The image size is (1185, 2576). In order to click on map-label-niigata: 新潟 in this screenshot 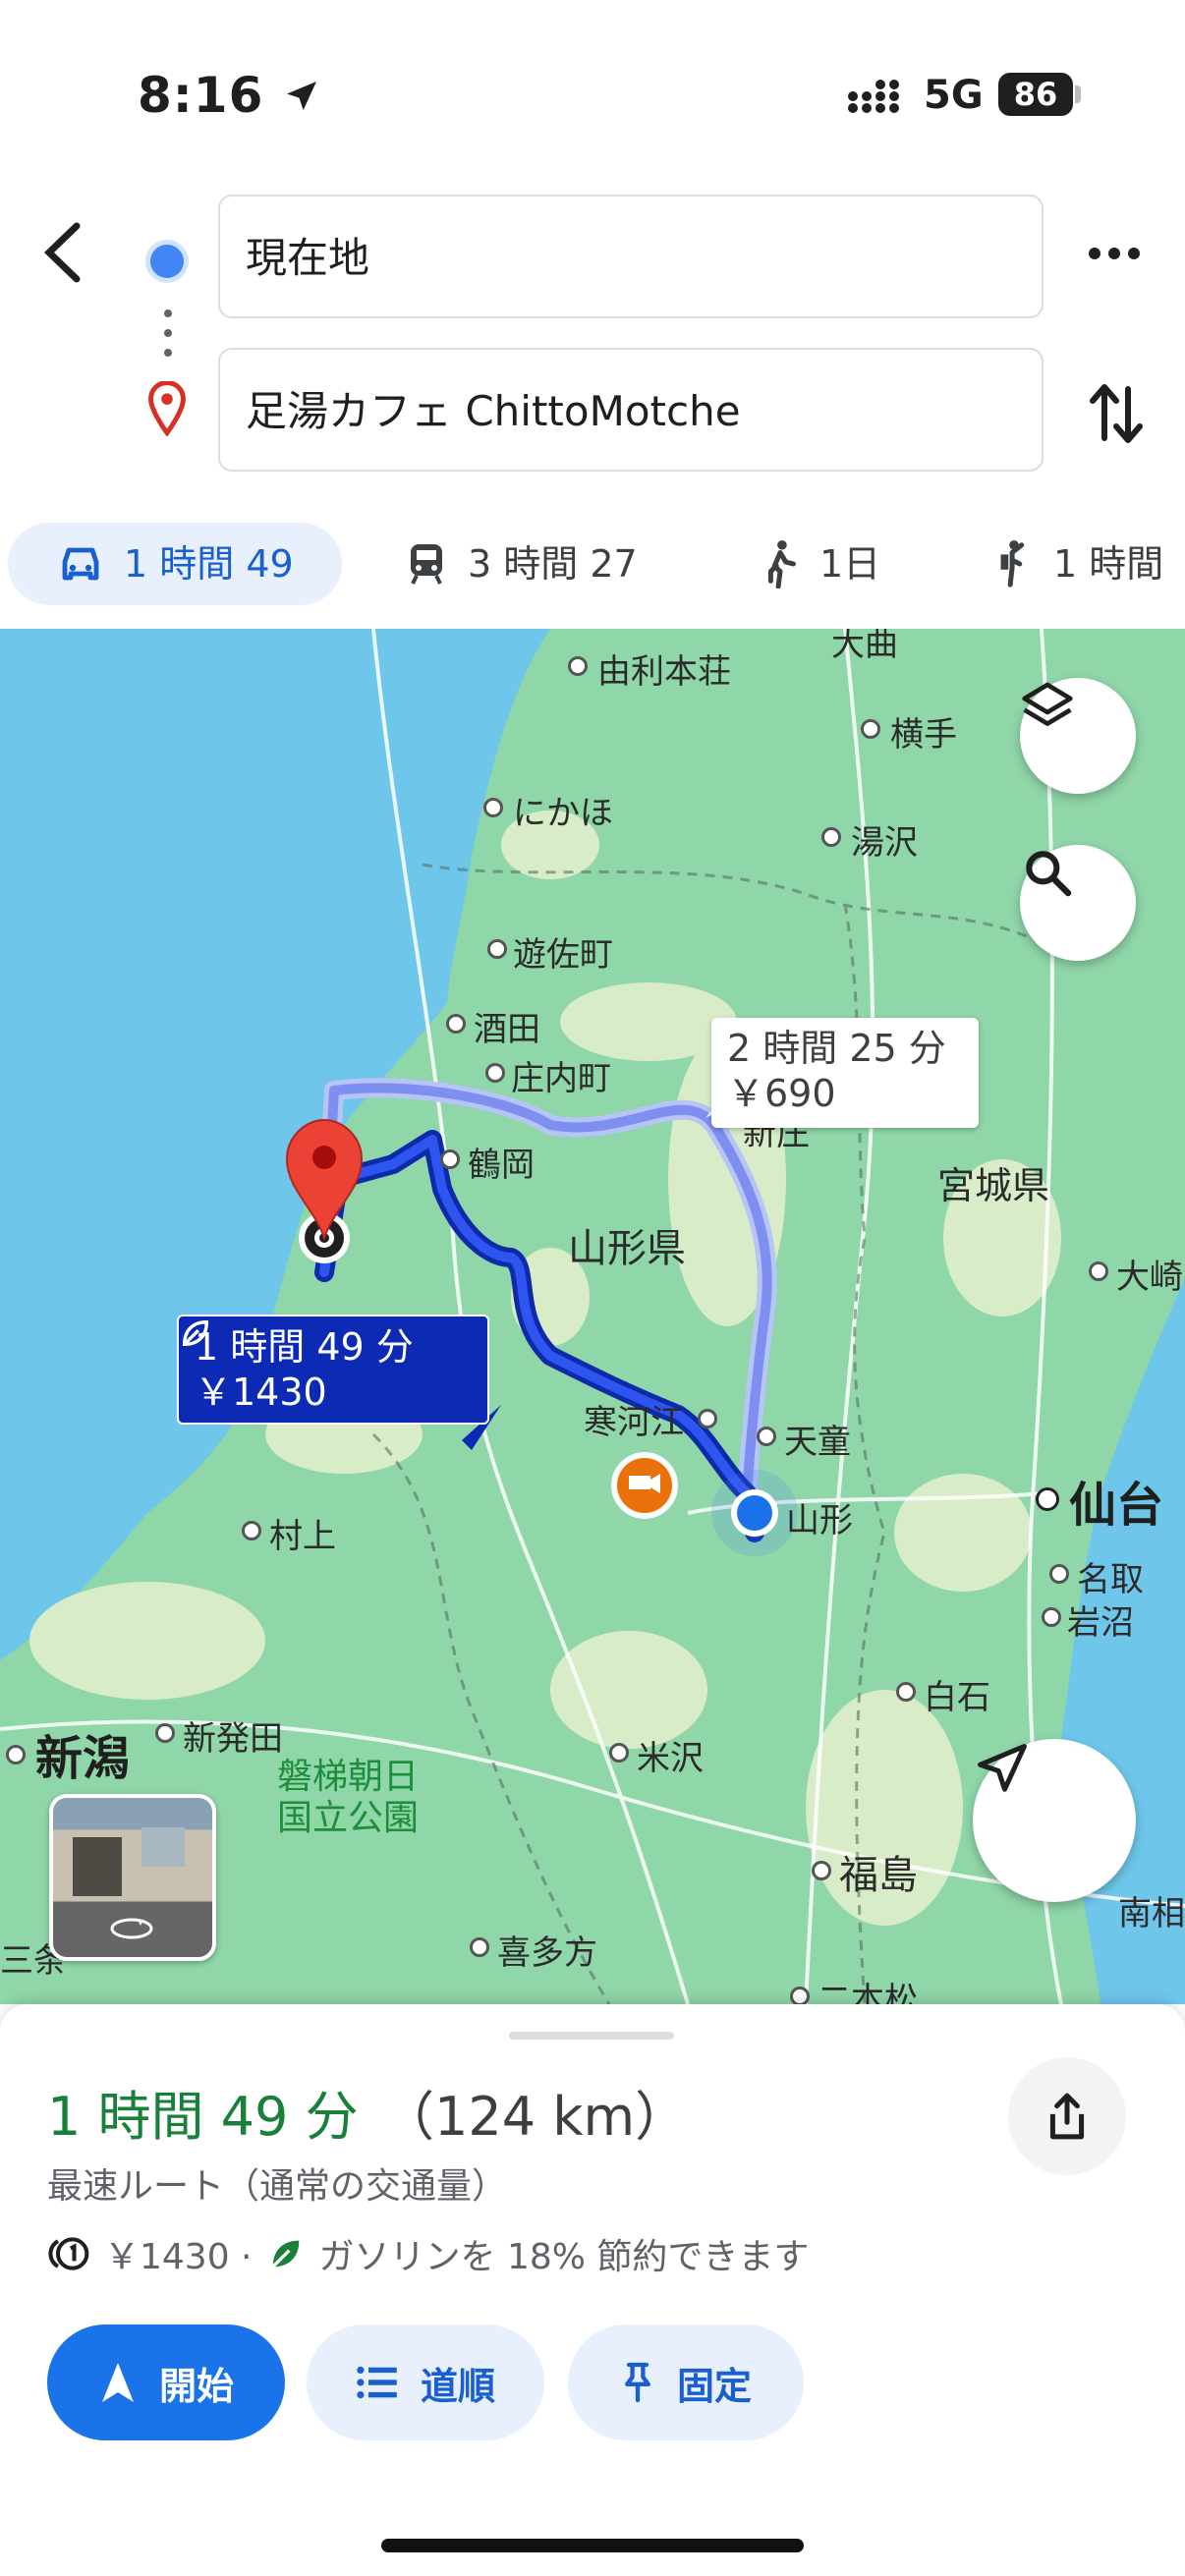, I will do `click(83, 1758)`.